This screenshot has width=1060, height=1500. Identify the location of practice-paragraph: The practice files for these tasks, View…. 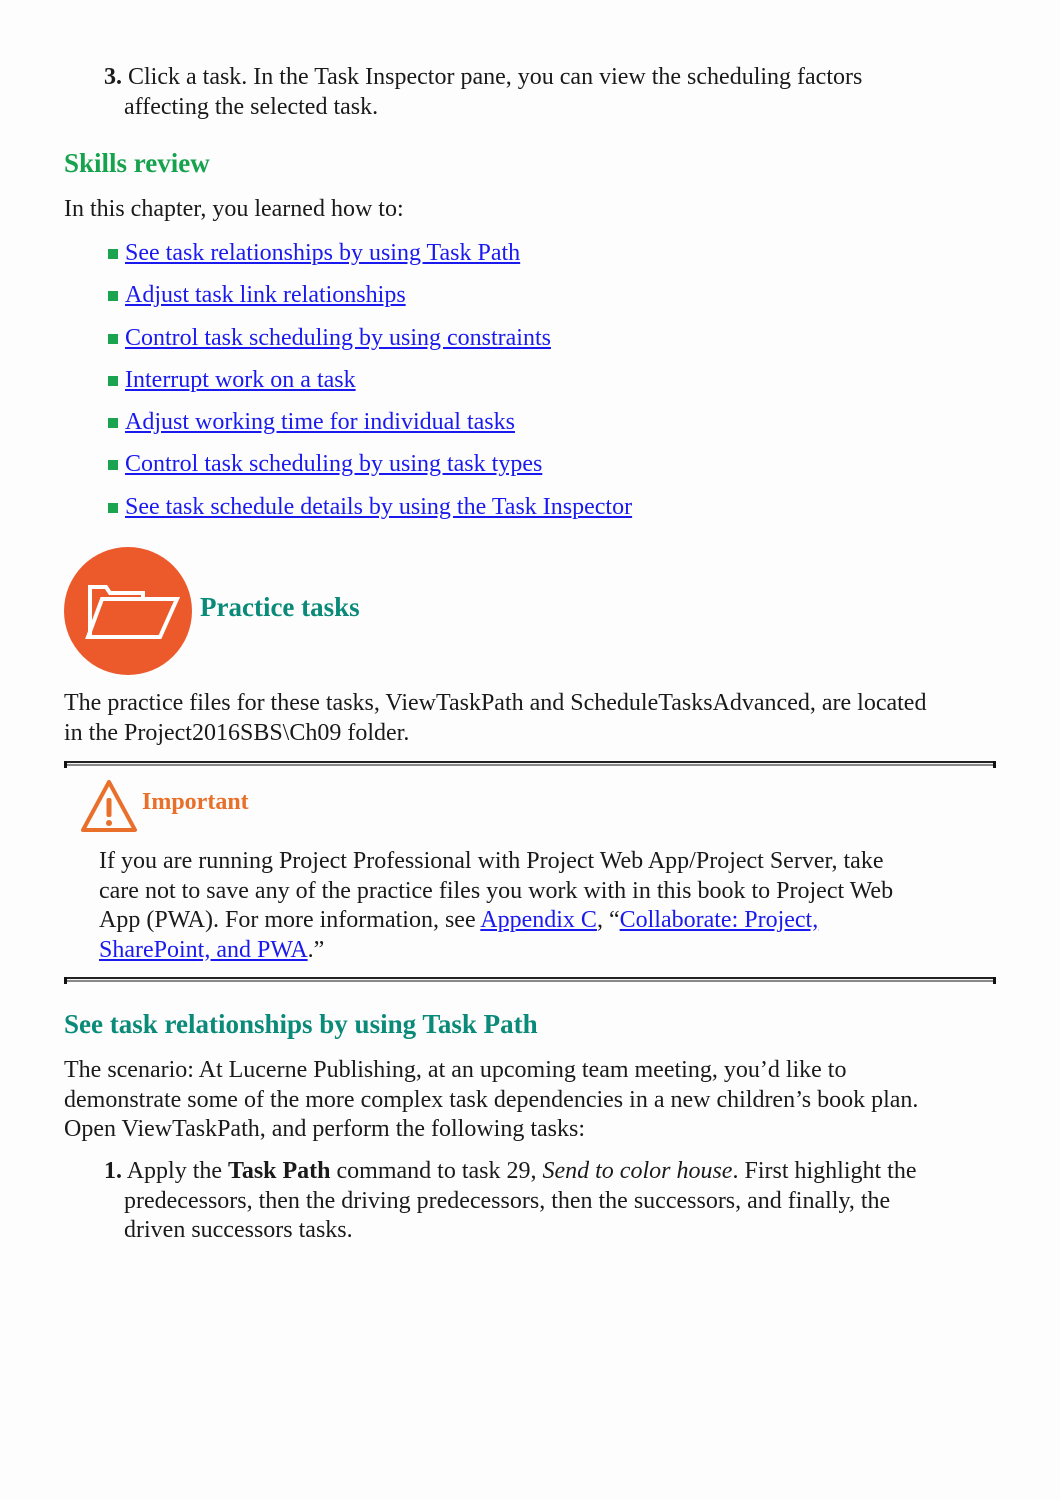
(495, 718).